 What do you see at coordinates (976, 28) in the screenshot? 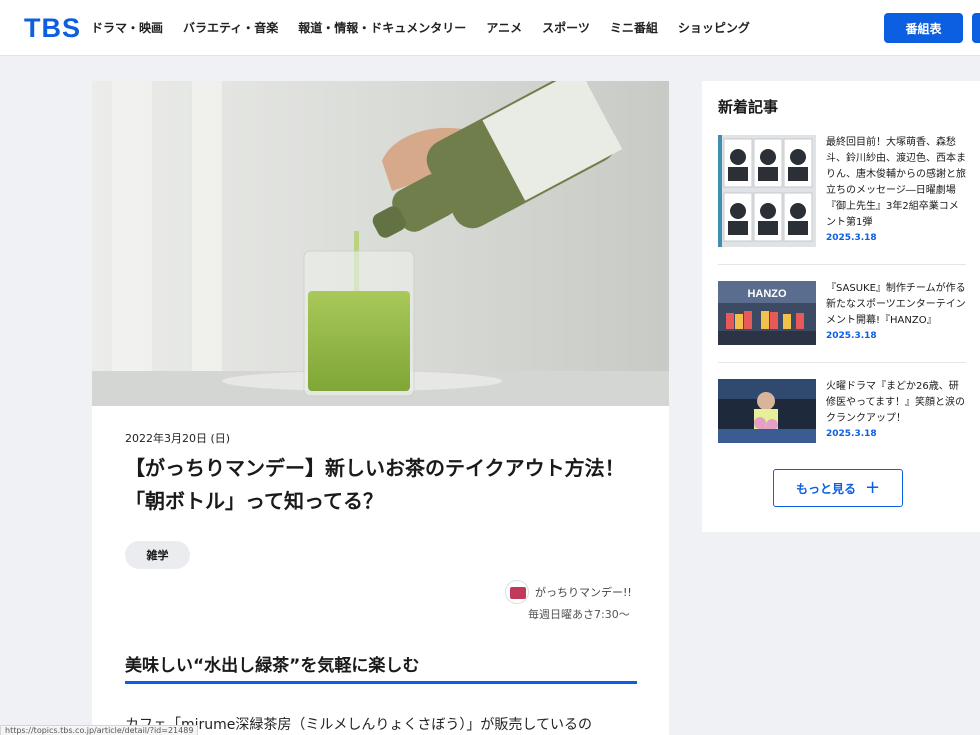
I see `header-extra-button` at bounding box center [976, 28].